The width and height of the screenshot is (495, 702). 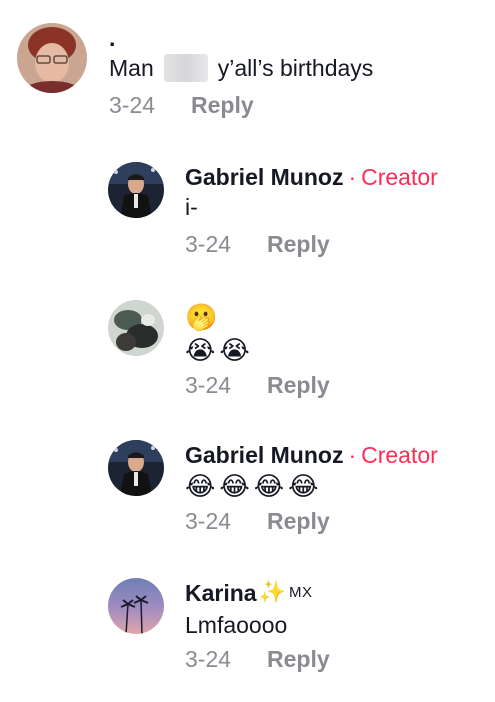 I want to click on comment-body: 🫢 😭 😭 3-24 Reply, so click(x=257, y=350).